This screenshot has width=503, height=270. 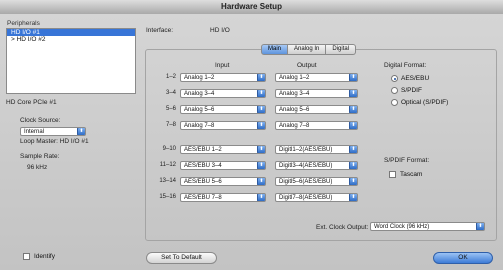 What do you see at coordinates (44, 256) in the screenshot?
I see `identify-label: Identify` at bounding box center [44, 256].